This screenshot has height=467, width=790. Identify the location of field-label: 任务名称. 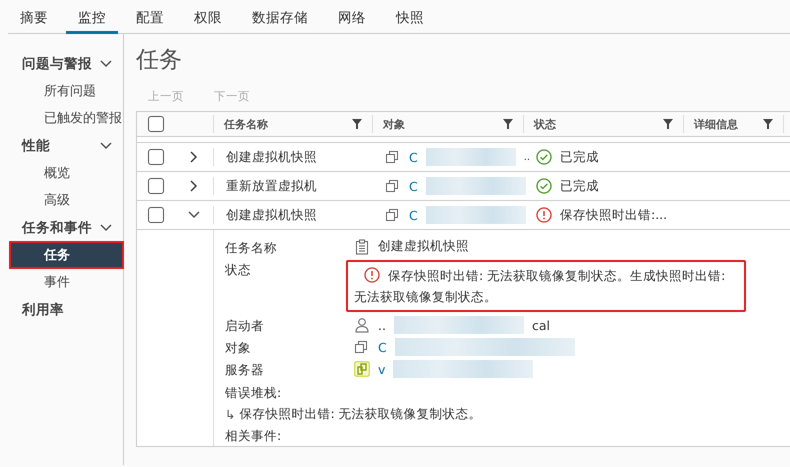
(251, 248).